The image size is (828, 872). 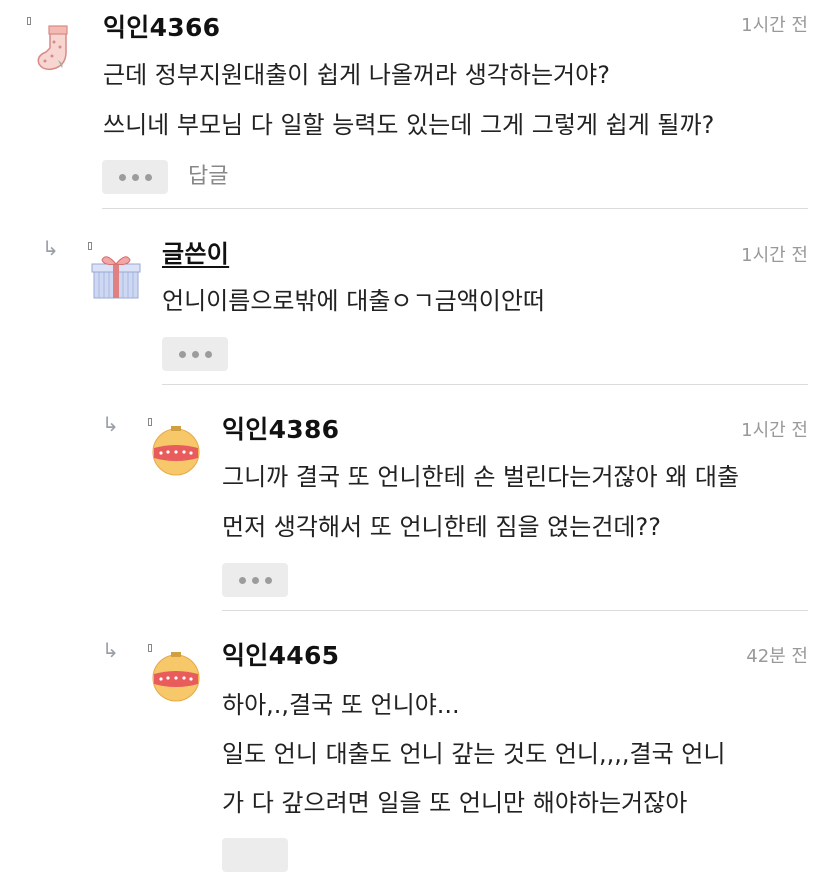 I want to click on comment-line: 일도 언니 대출도 언니 갚는 것도 언니,,,,결국 언니, so click(x=474, y=754).